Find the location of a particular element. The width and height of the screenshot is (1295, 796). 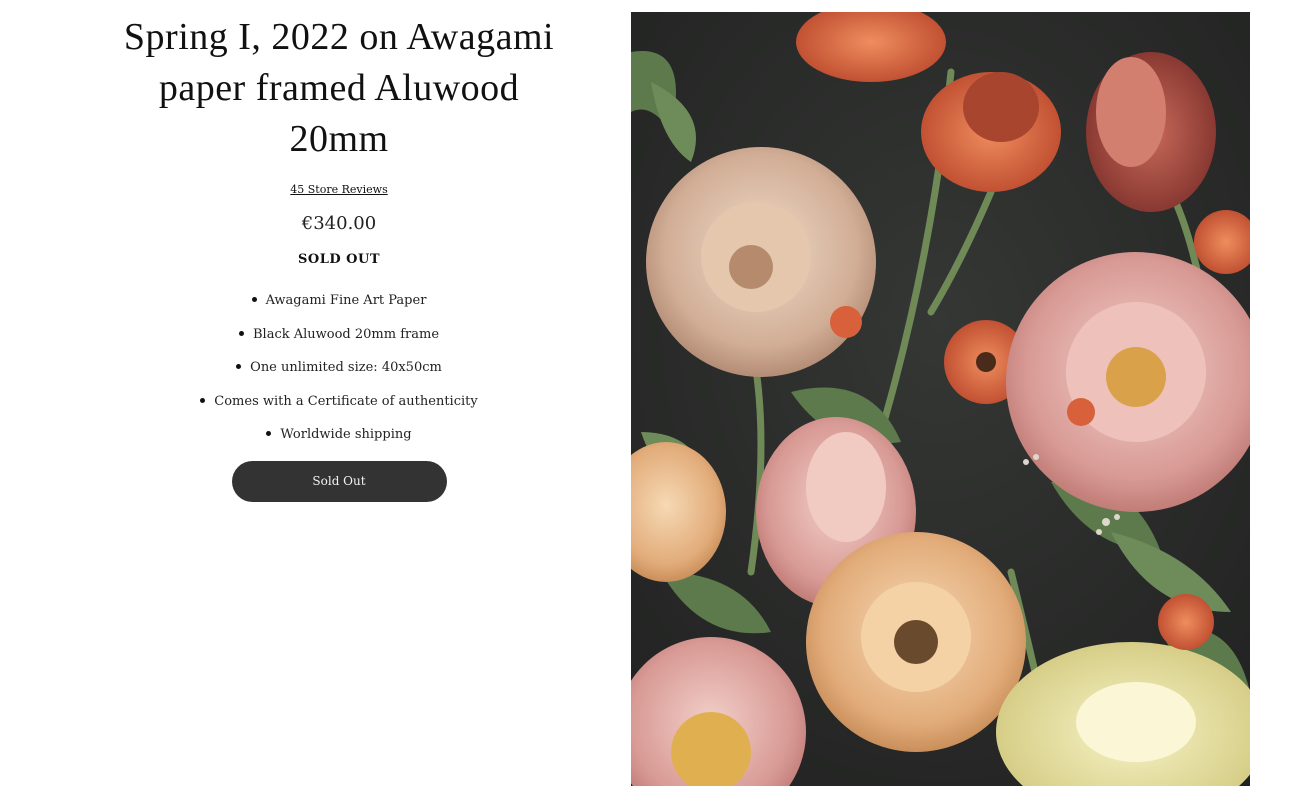

product-price: €340.00 is located at coordinates (339, 223).